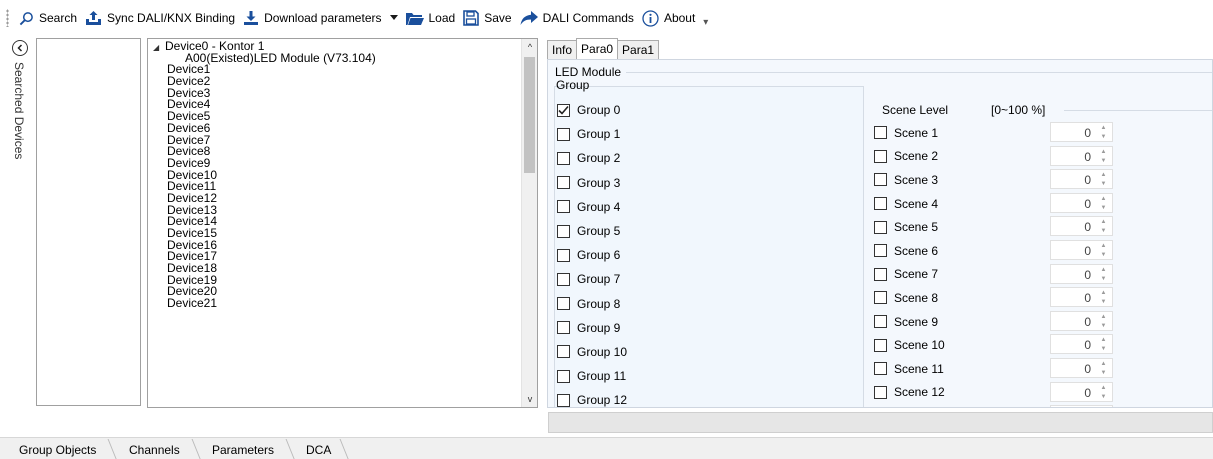 The image size is (1213, 459). I want to click on load-button: Load, so click(431, 18).